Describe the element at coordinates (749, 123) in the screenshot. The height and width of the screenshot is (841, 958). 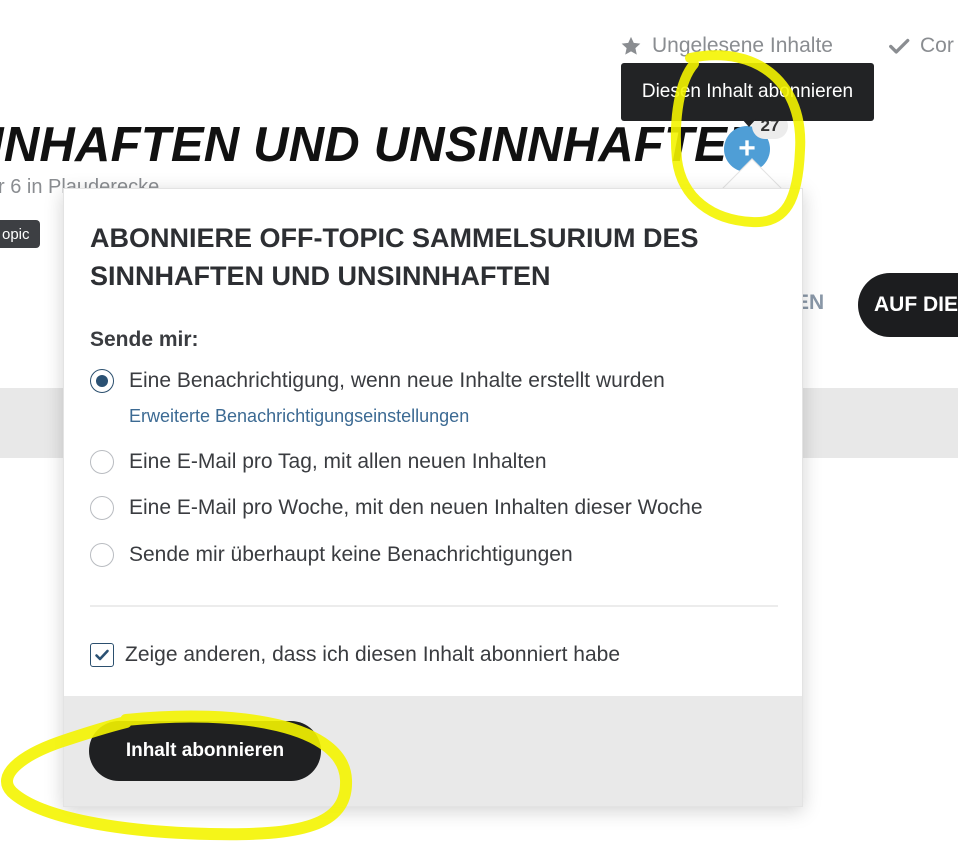
I see `tooltip-arrow` at that location.